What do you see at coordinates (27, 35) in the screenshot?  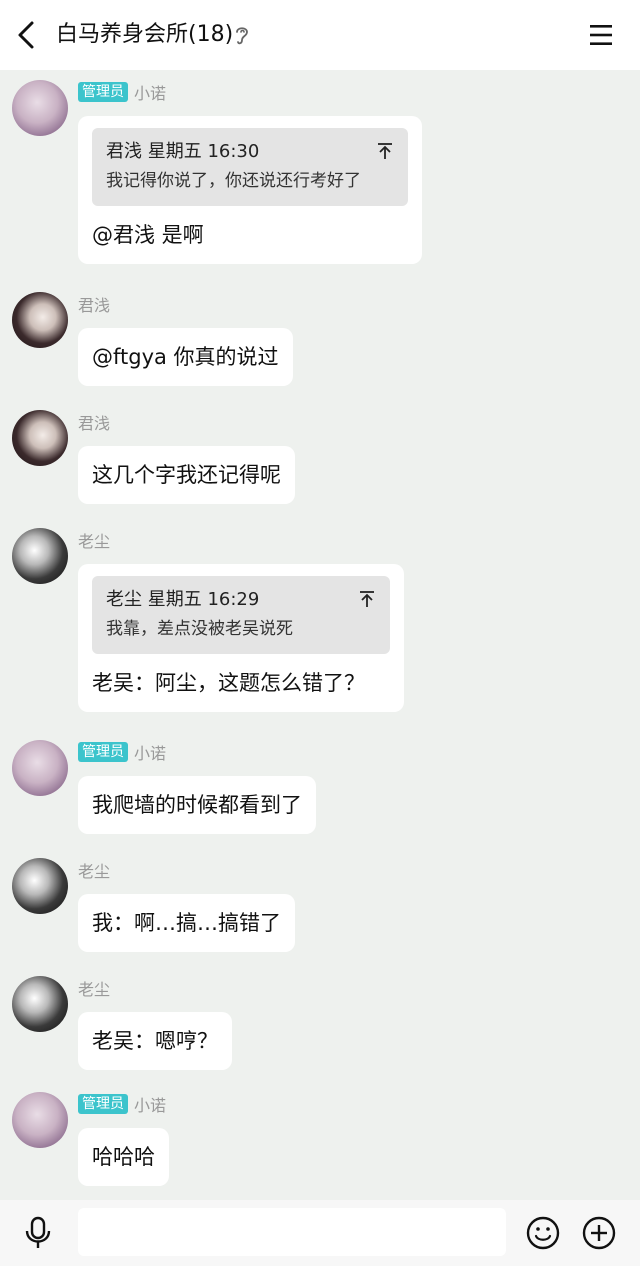 I see `back-icon` at bounding box center [27, 35].